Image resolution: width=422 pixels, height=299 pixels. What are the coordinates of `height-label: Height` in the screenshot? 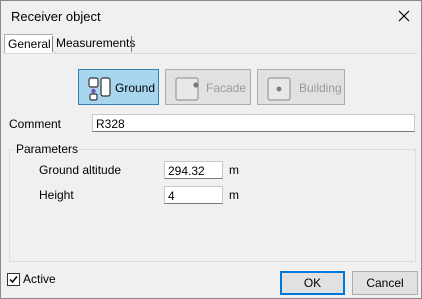 It's located at (56, 195).